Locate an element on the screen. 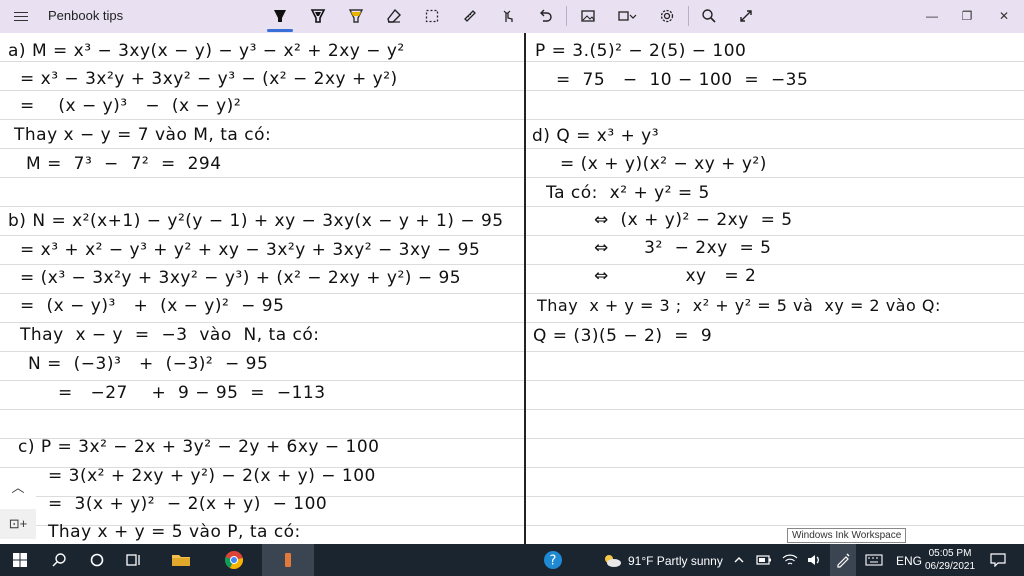 This screenshot has width=1024, height=576. page-divider is located at coordinates (525, 288).